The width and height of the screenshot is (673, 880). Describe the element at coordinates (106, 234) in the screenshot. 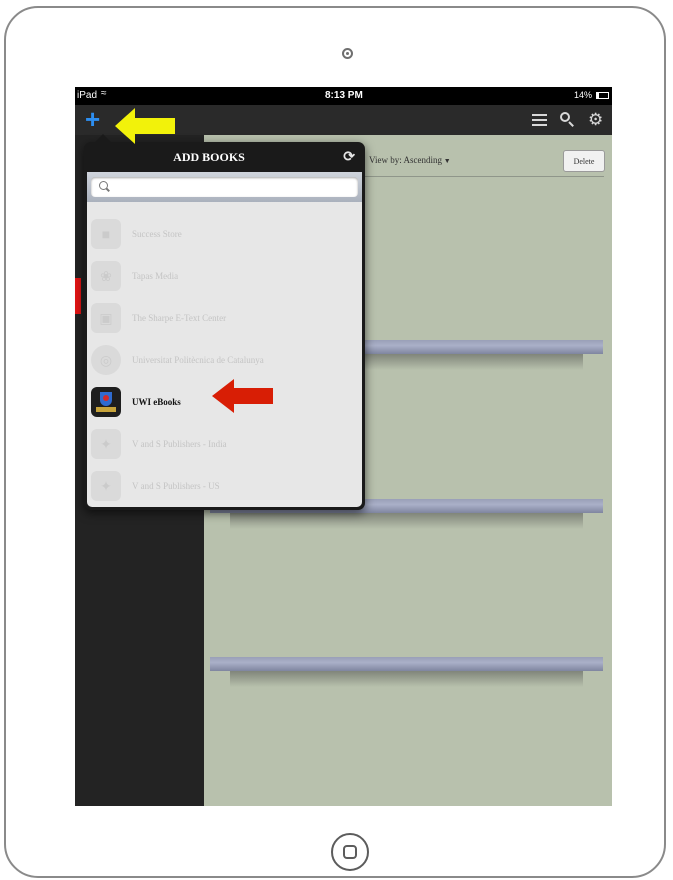

I see `publisher-logo-icon: ■` at that location.